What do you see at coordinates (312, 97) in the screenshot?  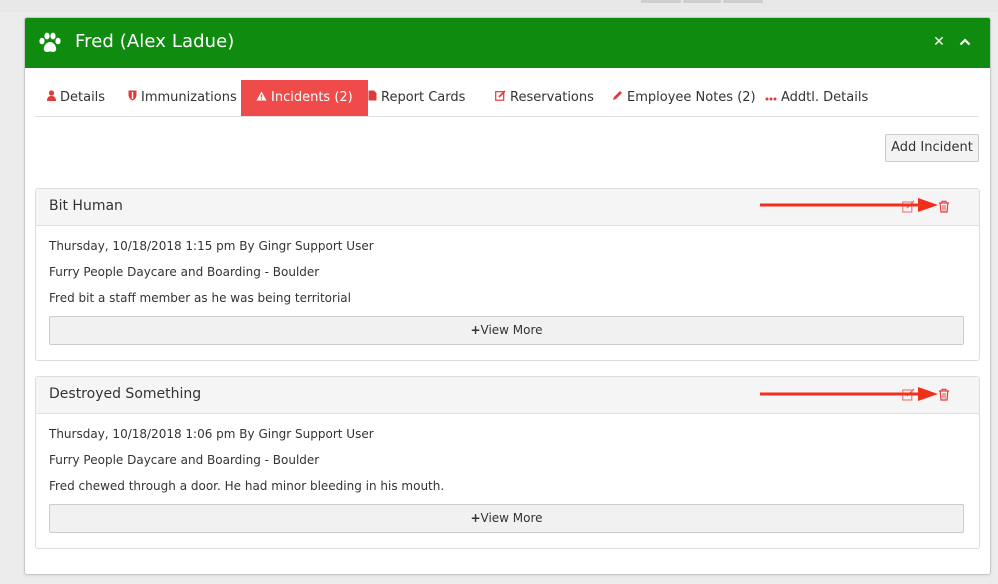 I see `tab-label: Incidents (2)` at bounding box center [312, 97].